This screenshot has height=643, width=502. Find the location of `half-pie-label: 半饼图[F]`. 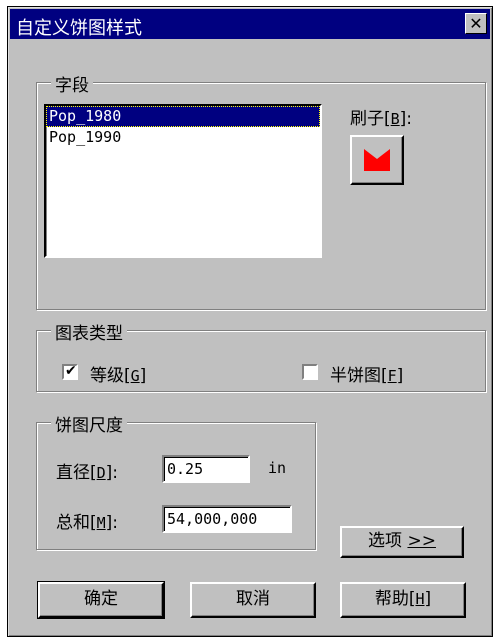

half-pie-label: 半饼图[F] is located at coordinates (366, 373).